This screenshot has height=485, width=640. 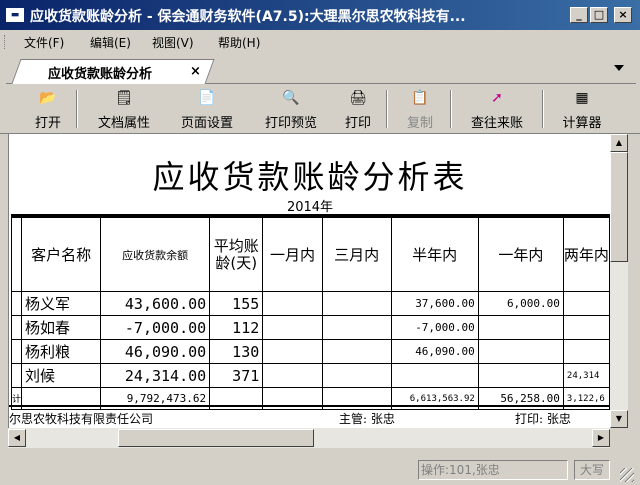 I want to click on cell-within-2-years: 24,314, so click(x=586, y=375).